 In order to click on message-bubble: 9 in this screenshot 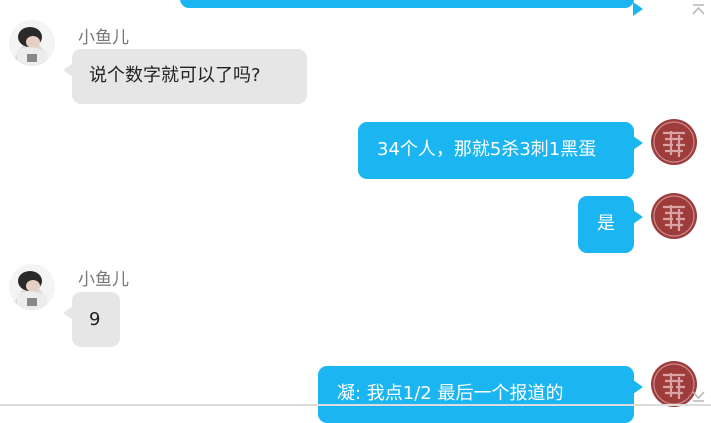, I will do `click(91, 319)`.